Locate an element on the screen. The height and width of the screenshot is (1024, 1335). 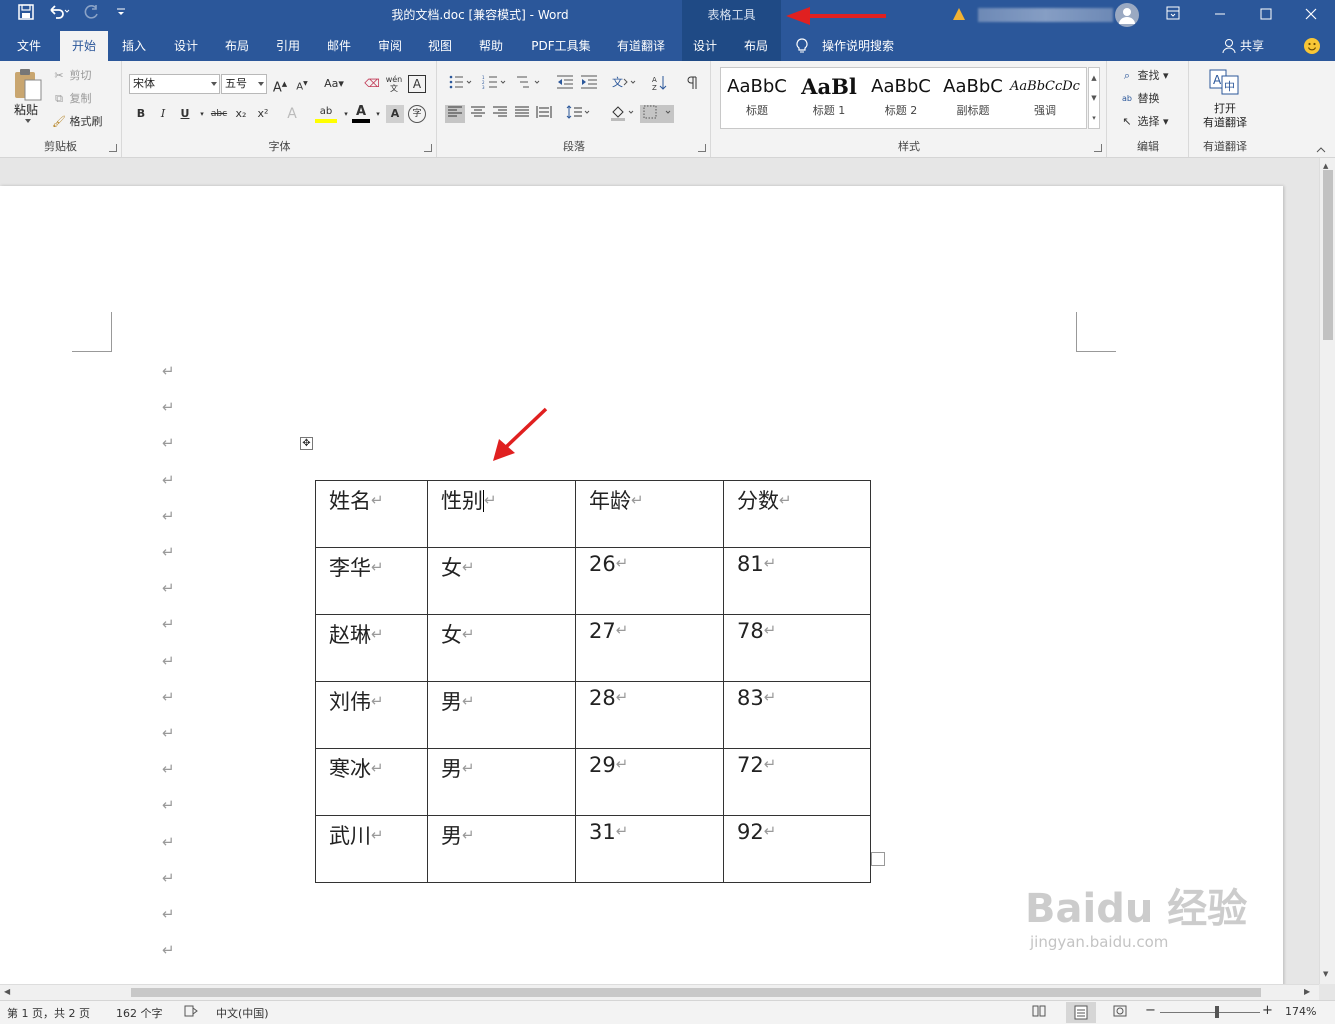
vertical-scroll-thumb is located at coordinates (1328, 255).